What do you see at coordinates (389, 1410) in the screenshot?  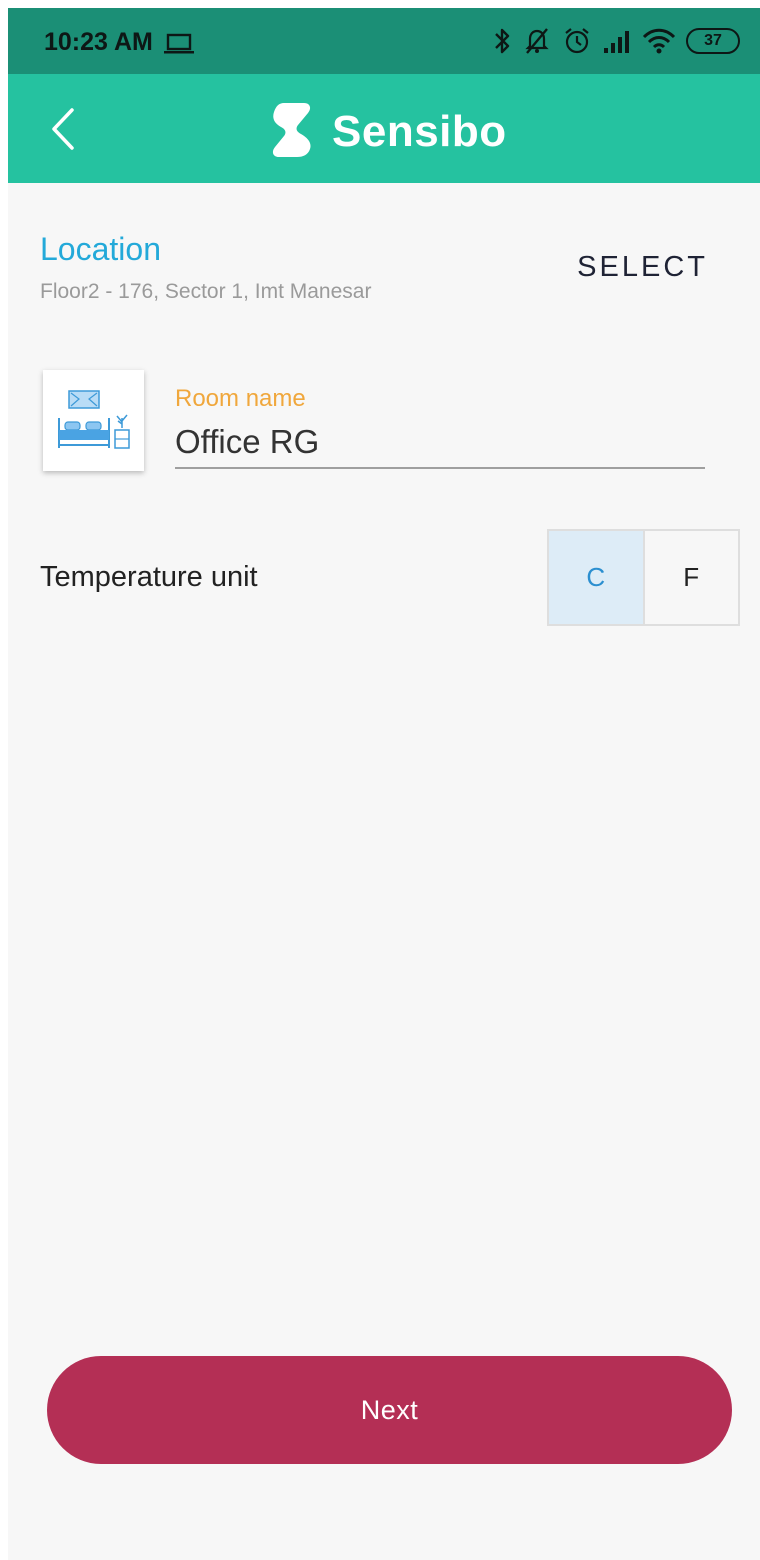 I see `next-button: Next` at bounding box center [389, 1410].